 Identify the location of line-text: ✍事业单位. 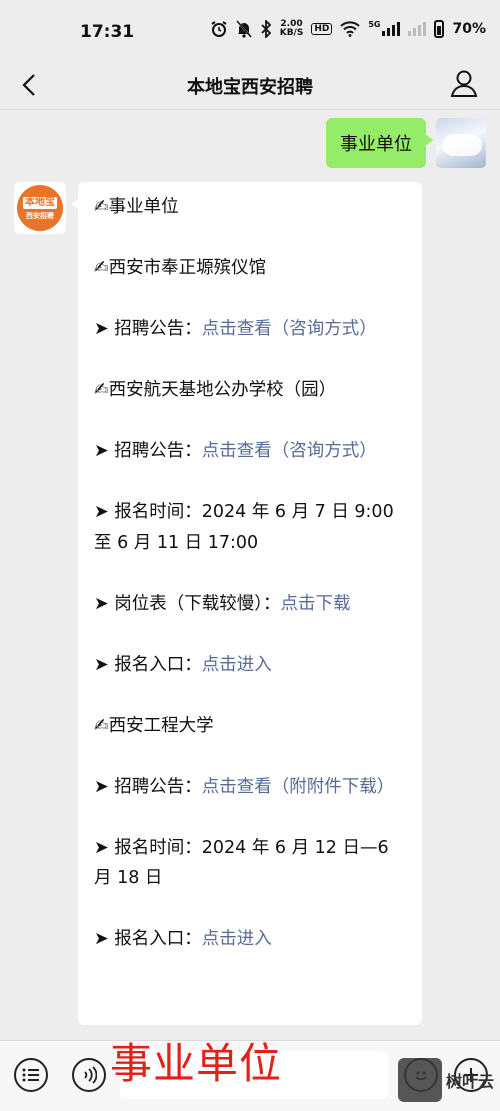
(136, 207).